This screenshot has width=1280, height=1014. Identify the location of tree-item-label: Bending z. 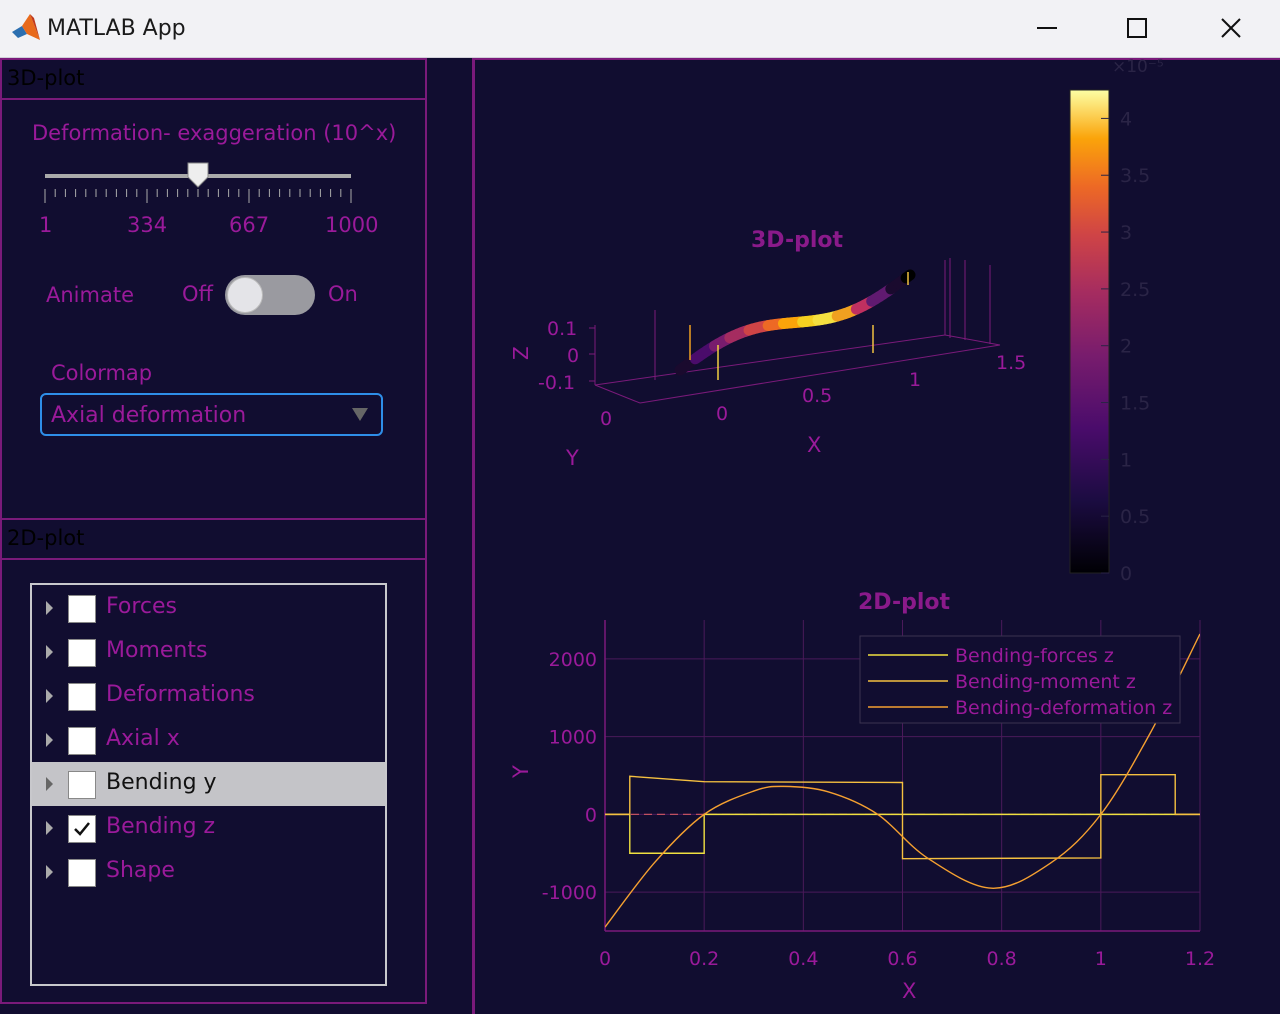
(161, 826).